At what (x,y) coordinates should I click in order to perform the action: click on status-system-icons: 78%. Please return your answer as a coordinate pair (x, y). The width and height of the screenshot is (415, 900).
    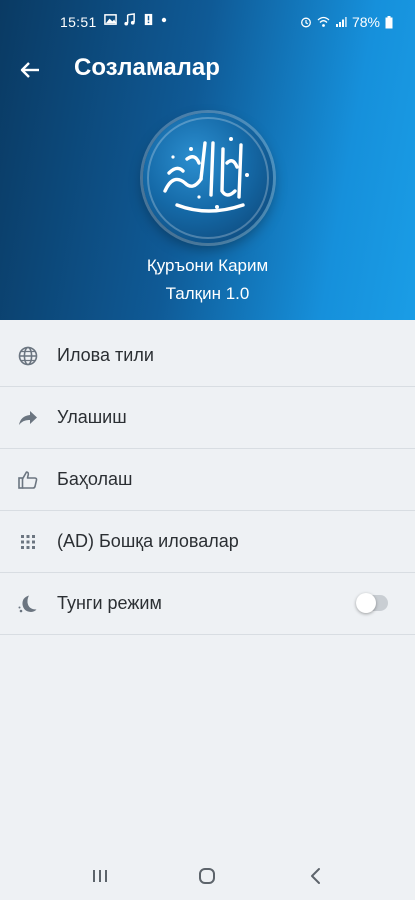
    Looking at the image, I should click on (346, 22).